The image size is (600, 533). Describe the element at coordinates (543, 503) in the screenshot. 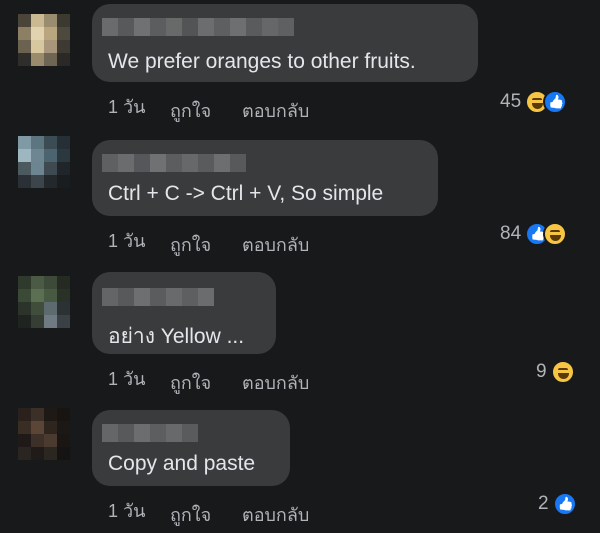

I see `reaction-count: 2` at that location.